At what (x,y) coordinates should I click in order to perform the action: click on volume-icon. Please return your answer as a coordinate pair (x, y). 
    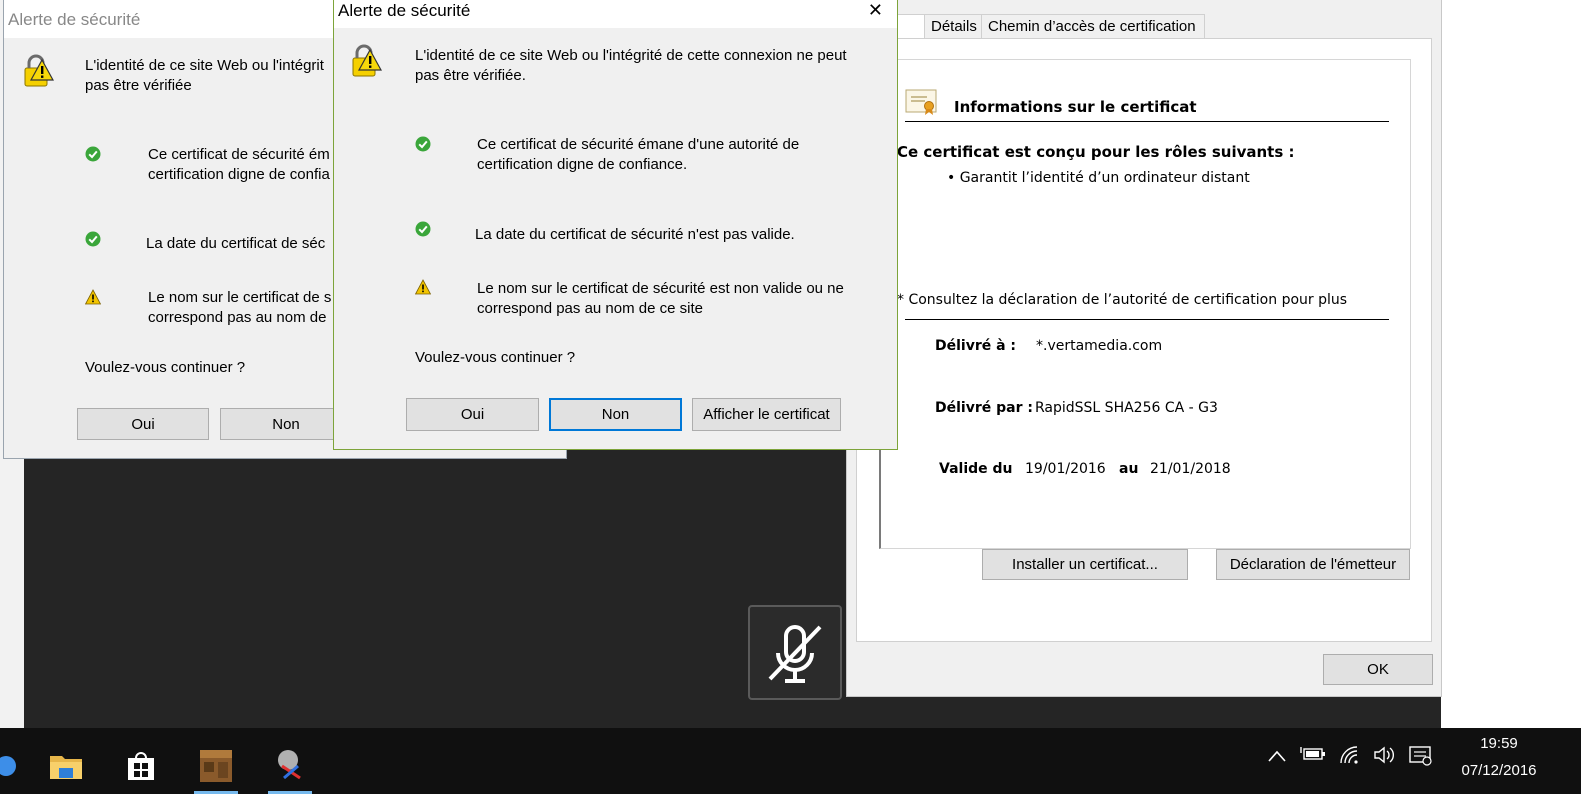
    Looking at the image, I should click on (1385, 757).